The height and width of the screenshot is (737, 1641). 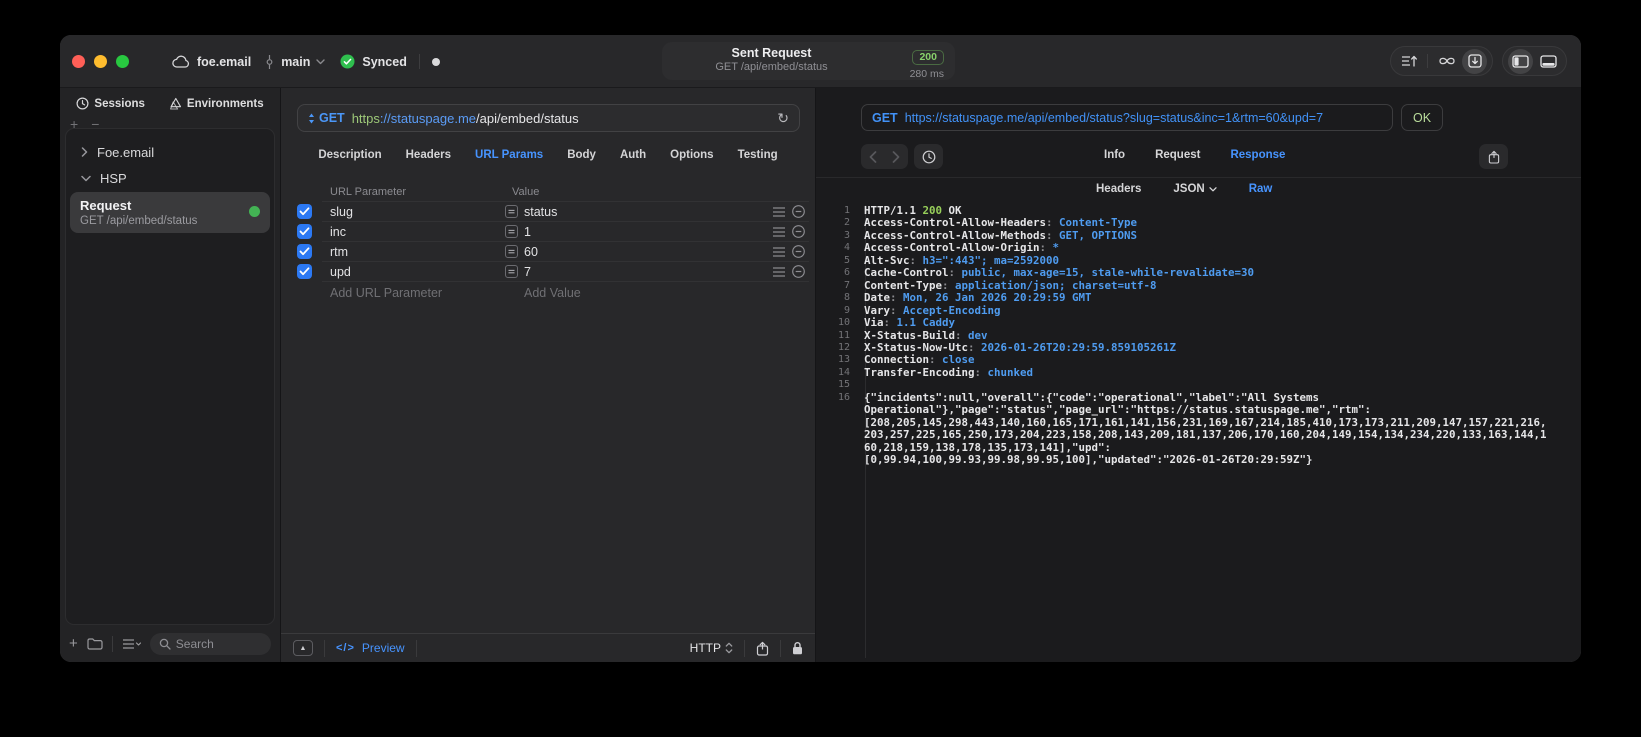 What do you see at coordinates (170, 178) in the screenshot?
I see `tree-group-hsp: HSP` at bounding box center [170, 178].